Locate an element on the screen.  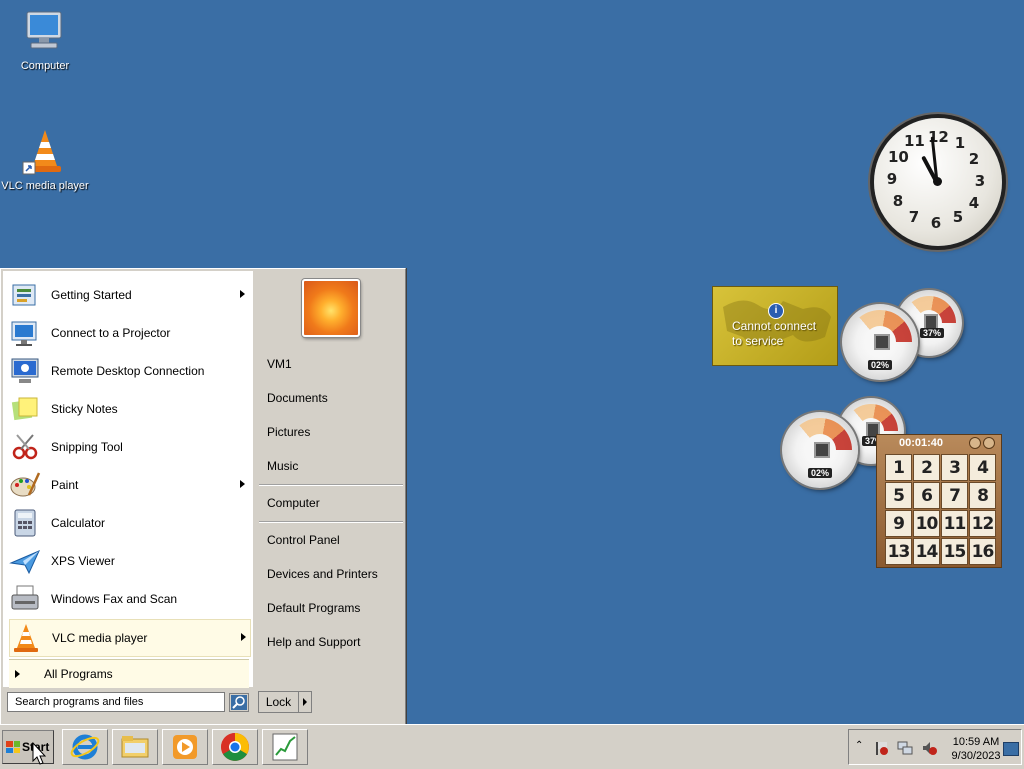
link-user: VM1 is located at coordinates (279, 364).